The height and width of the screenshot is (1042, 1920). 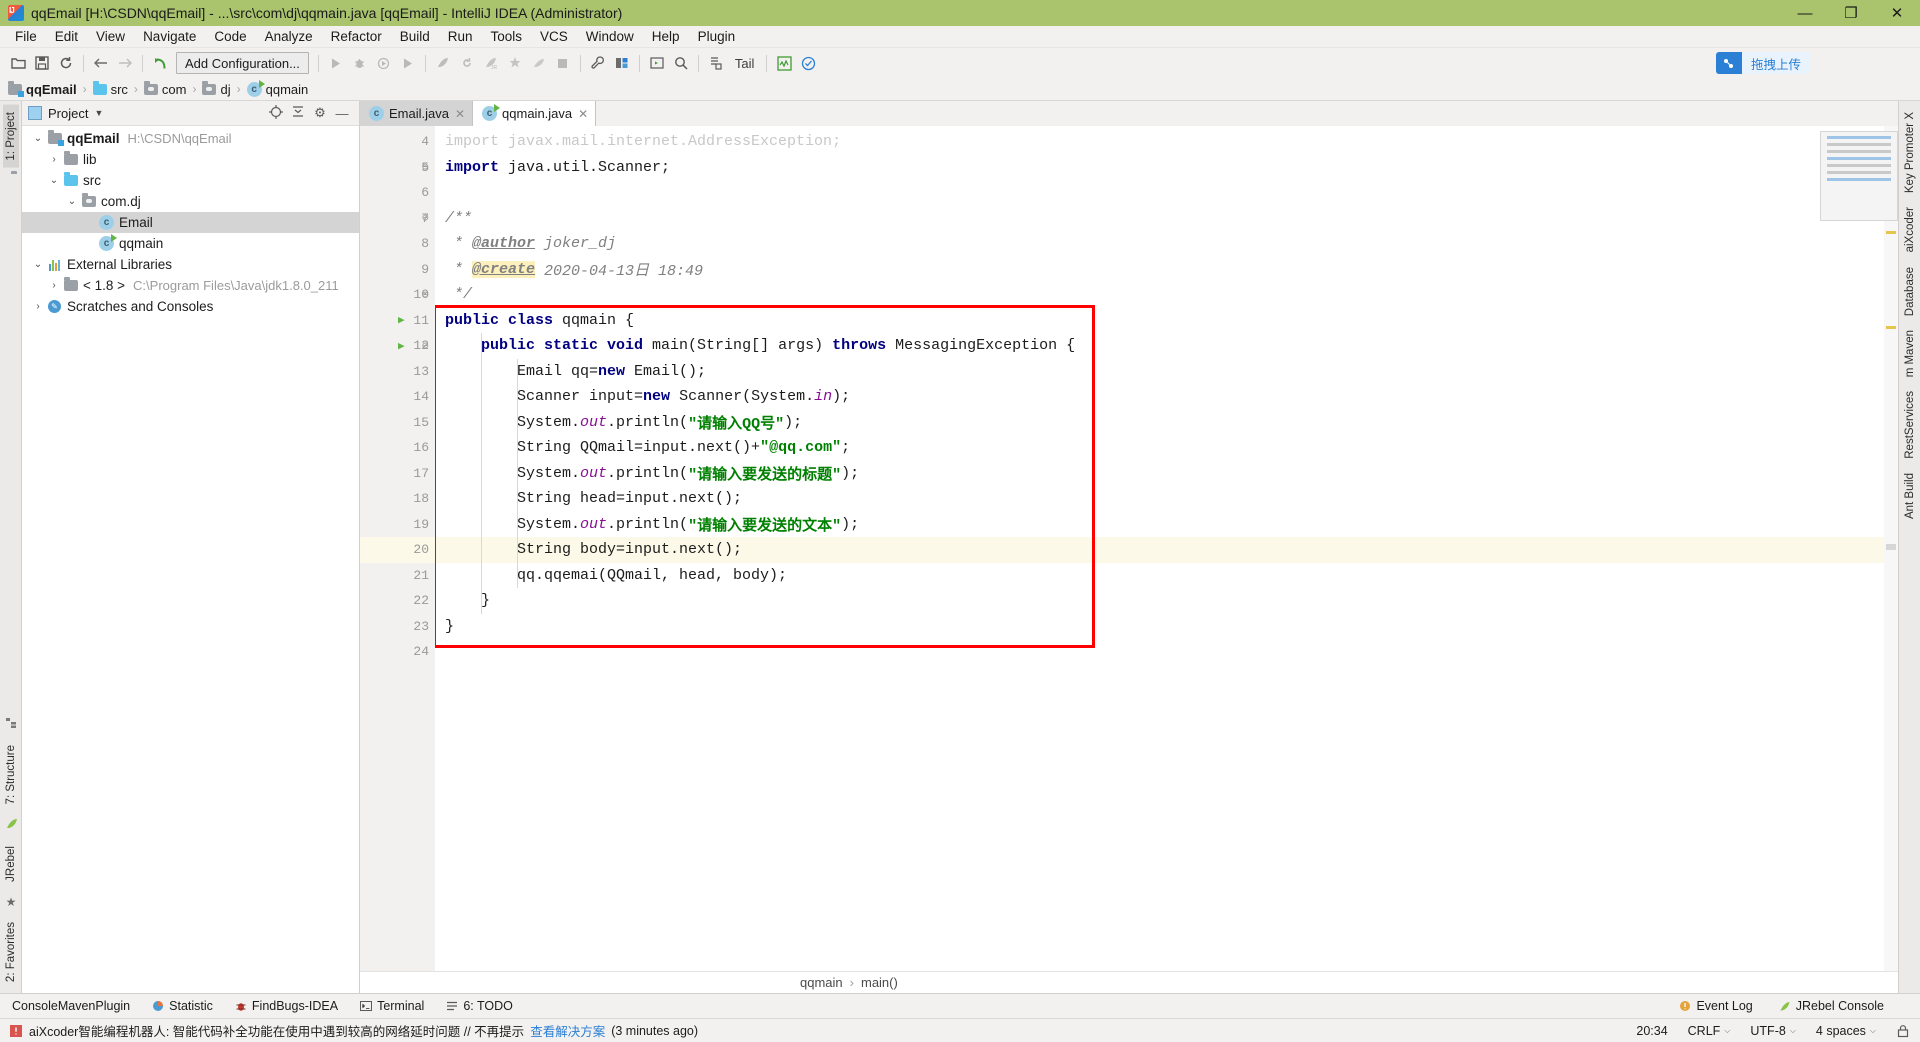 I want to click on menu-help: Help, so click(x=666, y=36).